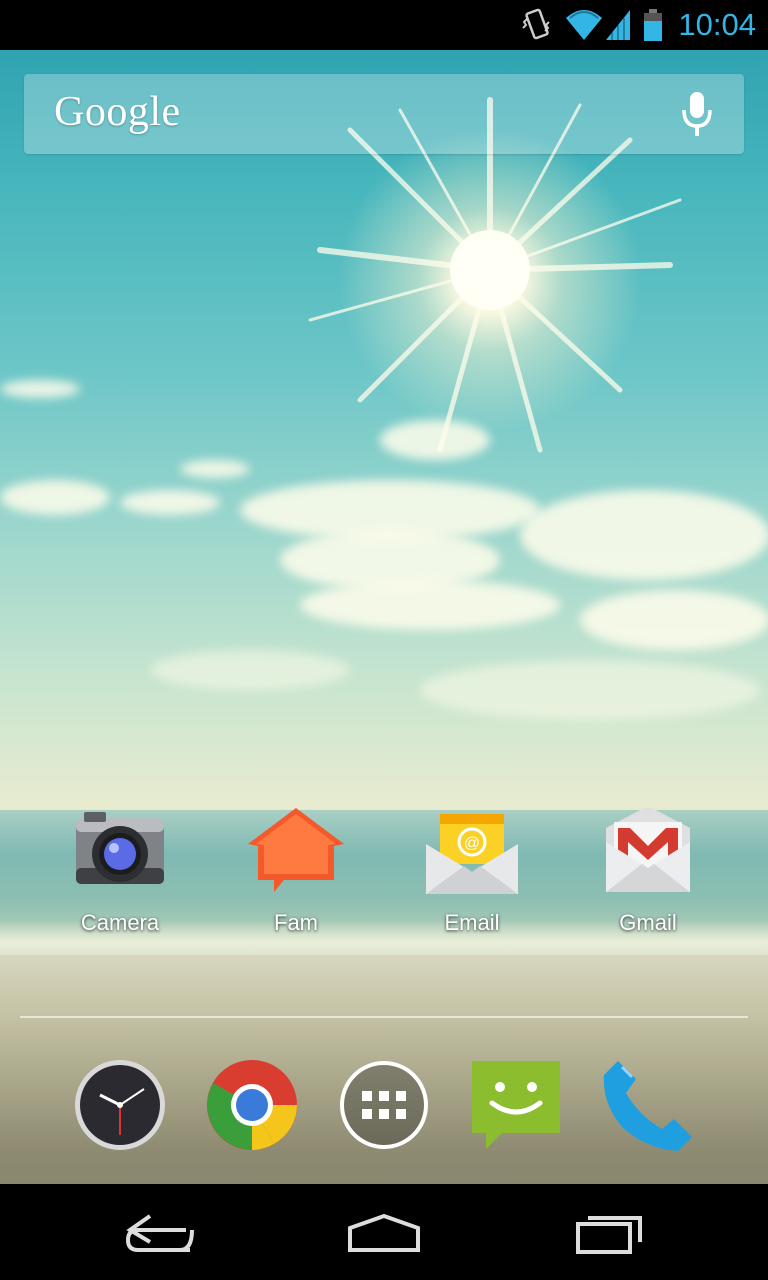 The width and height of the screenshot is (768, 1280). Describe the element at coordinates (516, 1105) in the screenshot. I see `messaging-icon` at that location.